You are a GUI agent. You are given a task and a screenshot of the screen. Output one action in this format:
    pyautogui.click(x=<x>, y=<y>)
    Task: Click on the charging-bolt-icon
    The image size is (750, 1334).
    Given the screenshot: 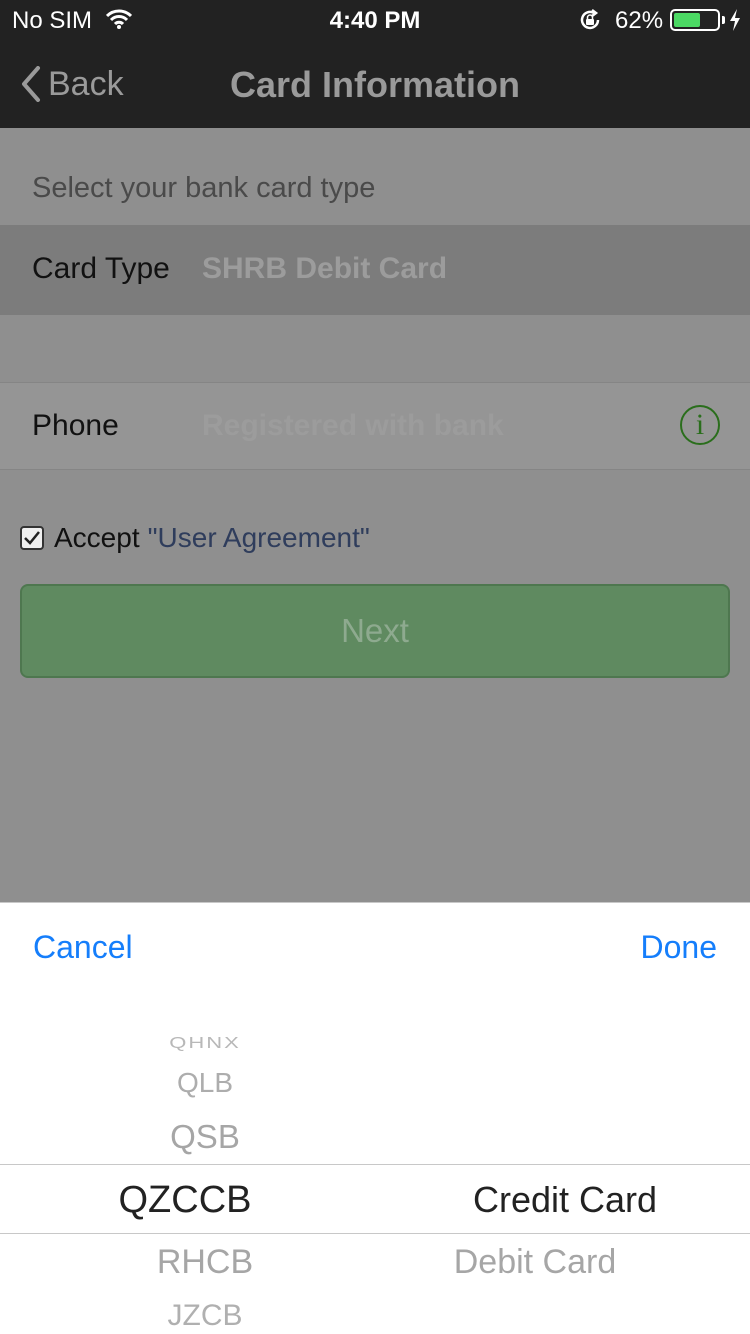 What is the action you would take?
    pyautogui.click(x=735, y=23)
    